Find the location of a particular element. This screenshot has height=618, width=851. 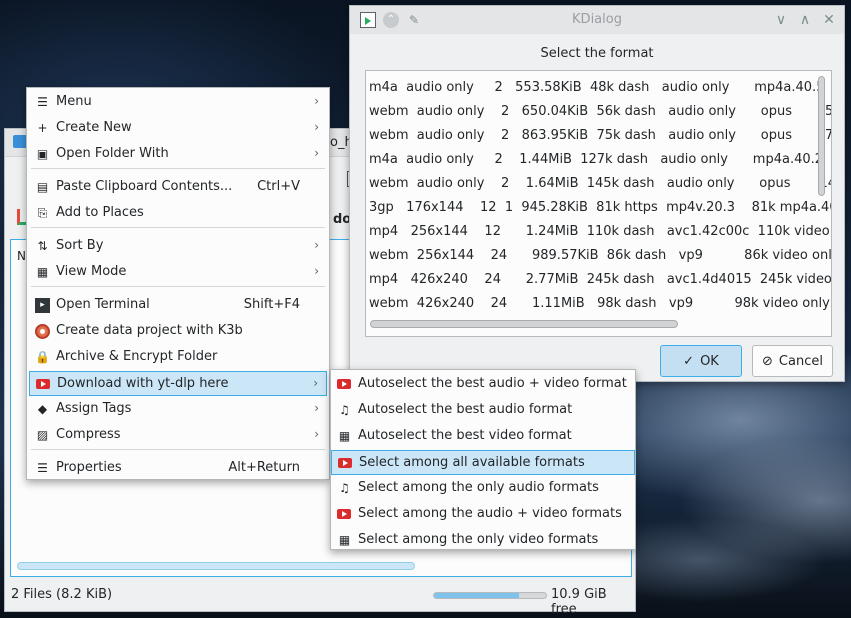

clipboard-icon: ▤ is located at coordinates (42, 187).